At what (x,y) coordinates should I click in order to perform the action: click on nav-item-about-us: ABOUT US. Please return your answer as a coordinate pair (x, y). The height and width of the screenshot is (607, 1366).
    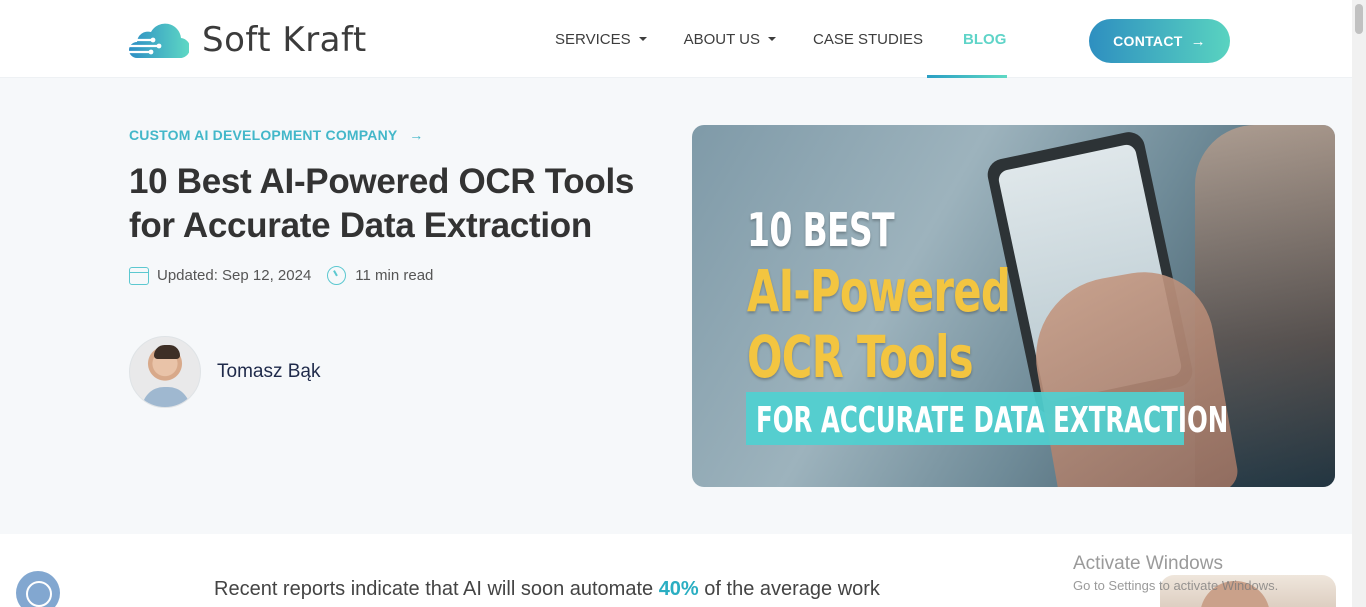
    Looking at the image, I should click on (730, 39).